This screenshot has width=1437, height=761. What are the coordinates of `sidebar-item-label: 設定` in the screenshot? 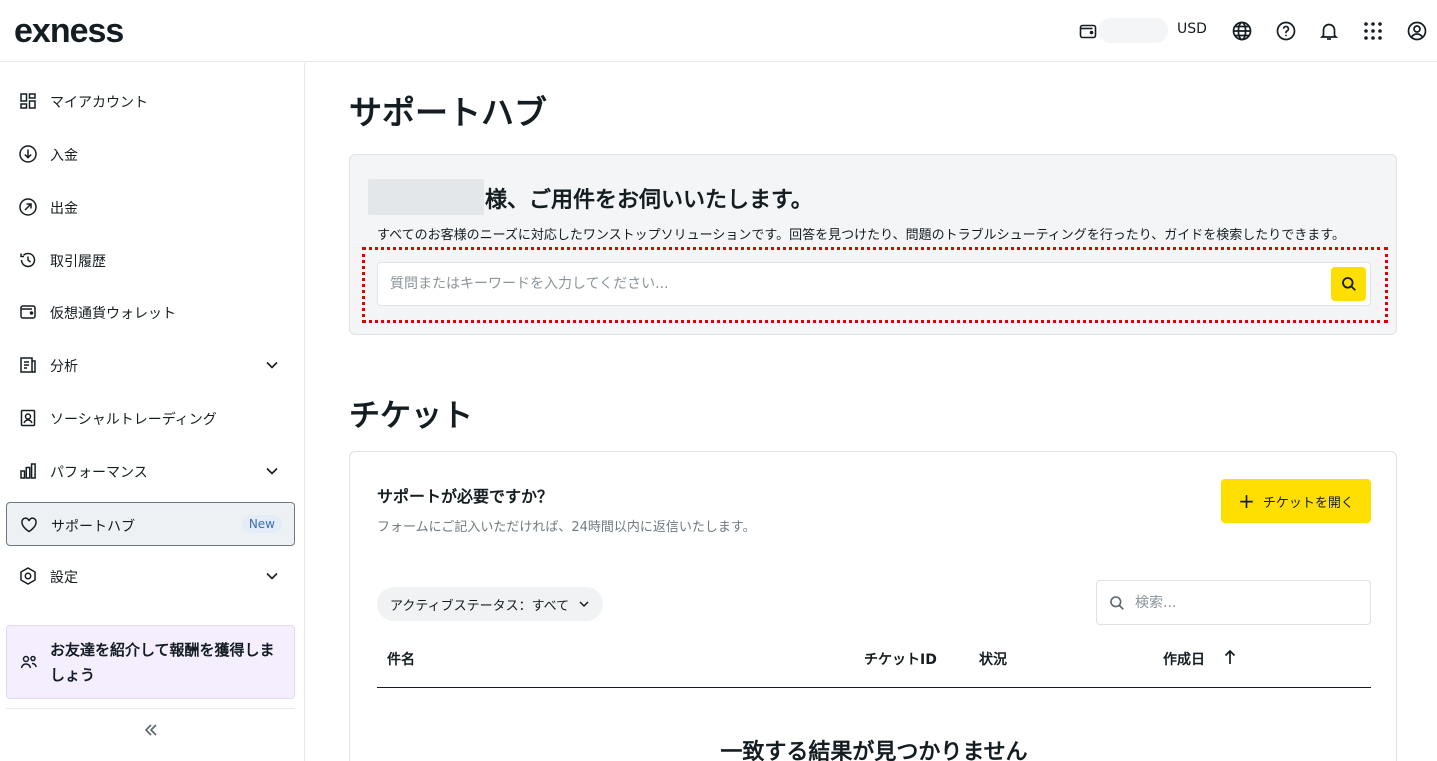 It's located at (64, 578).